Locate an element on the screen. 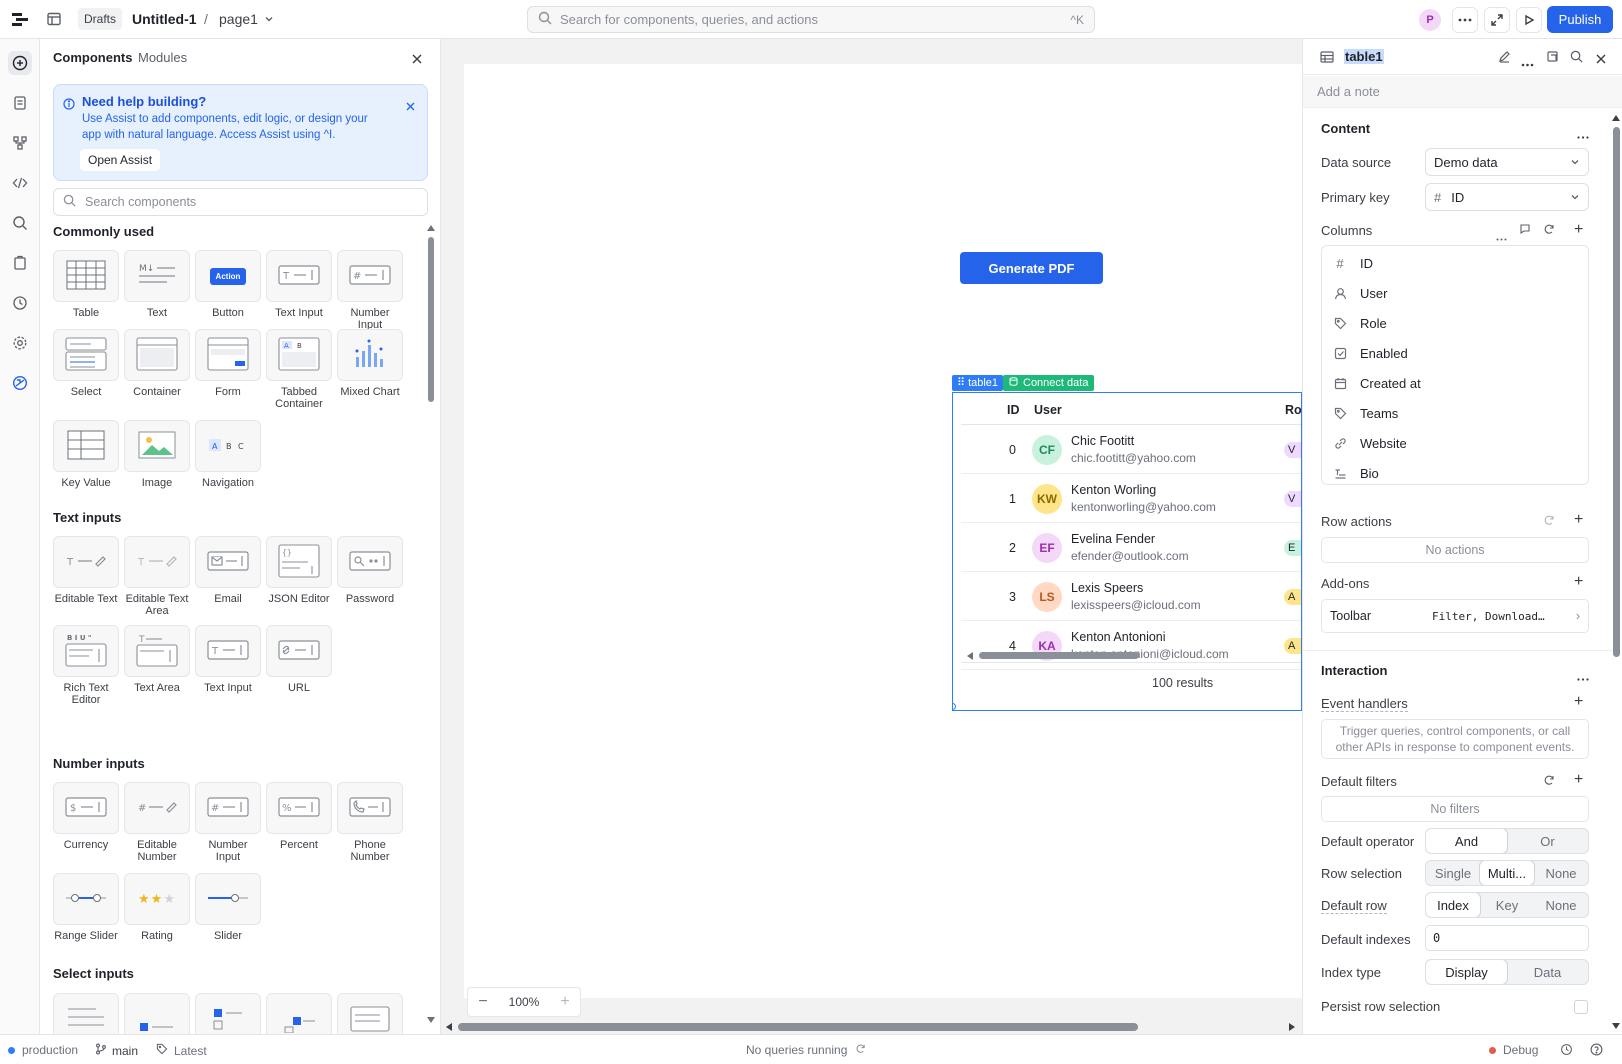 This screenshot has height=1064, width=1622. row-actions-comment-icon is located at coordinates (1549, 521).